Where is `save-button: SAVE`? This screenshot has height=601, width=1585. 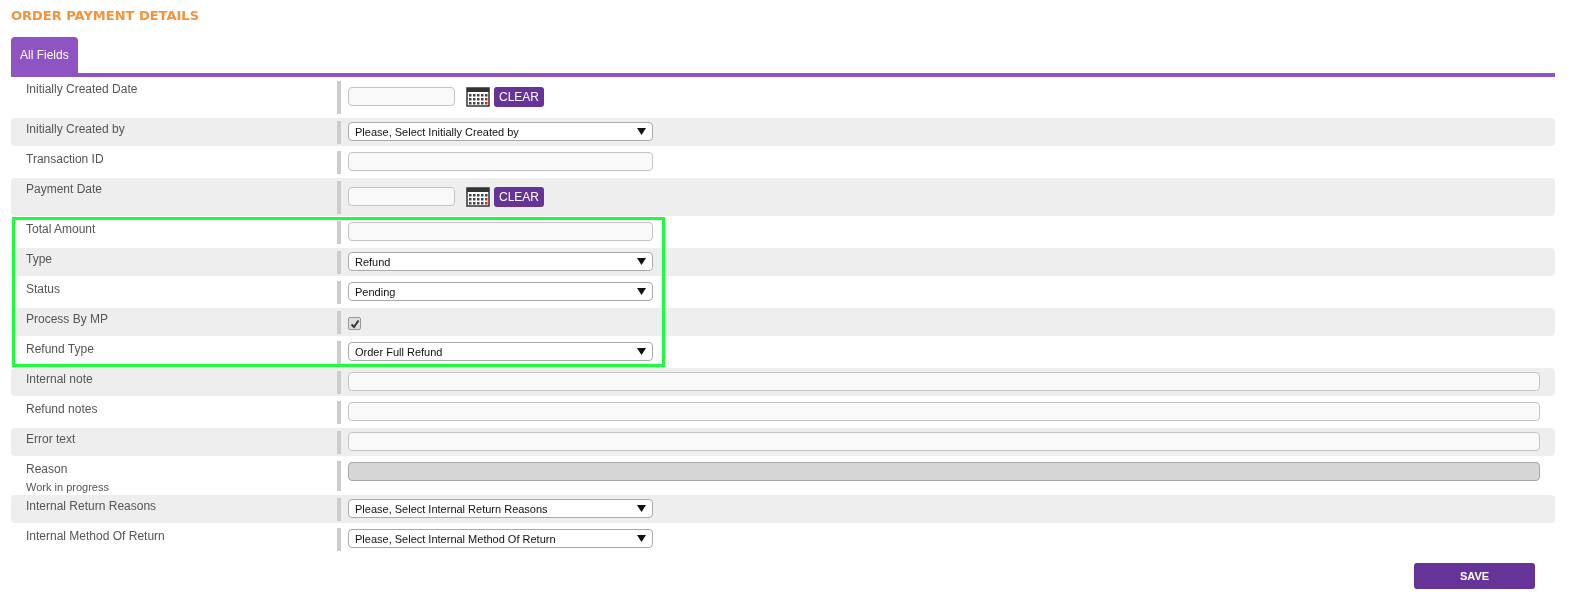
save-button: SAVE is located at coordinates (1474, 576).